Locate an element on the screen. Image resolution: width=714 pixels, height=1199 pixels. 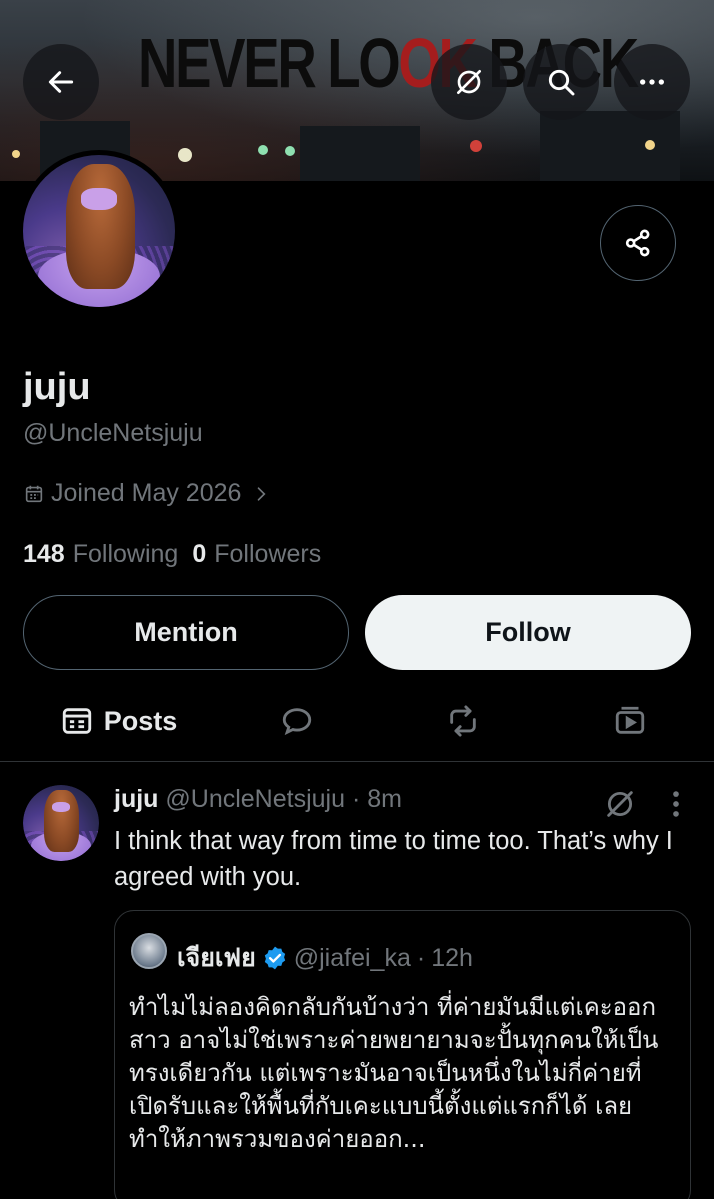
tab-underline is located at coordinates (118, 760).